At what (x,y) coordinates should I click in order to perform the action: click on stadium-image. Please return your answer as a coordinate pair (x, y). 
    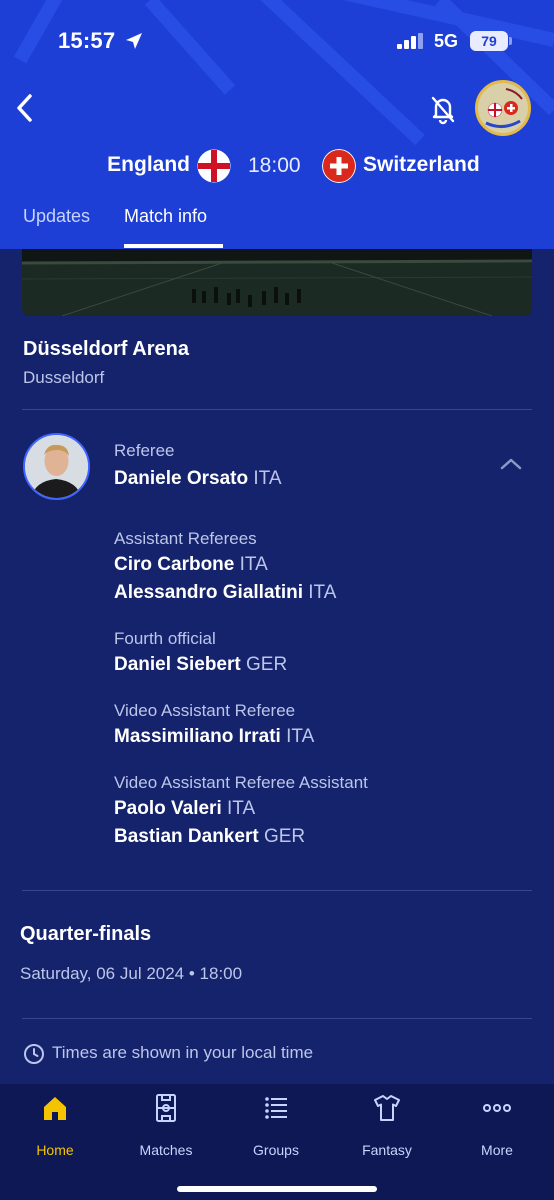
    Looking at the image, I should click on (277, 282).